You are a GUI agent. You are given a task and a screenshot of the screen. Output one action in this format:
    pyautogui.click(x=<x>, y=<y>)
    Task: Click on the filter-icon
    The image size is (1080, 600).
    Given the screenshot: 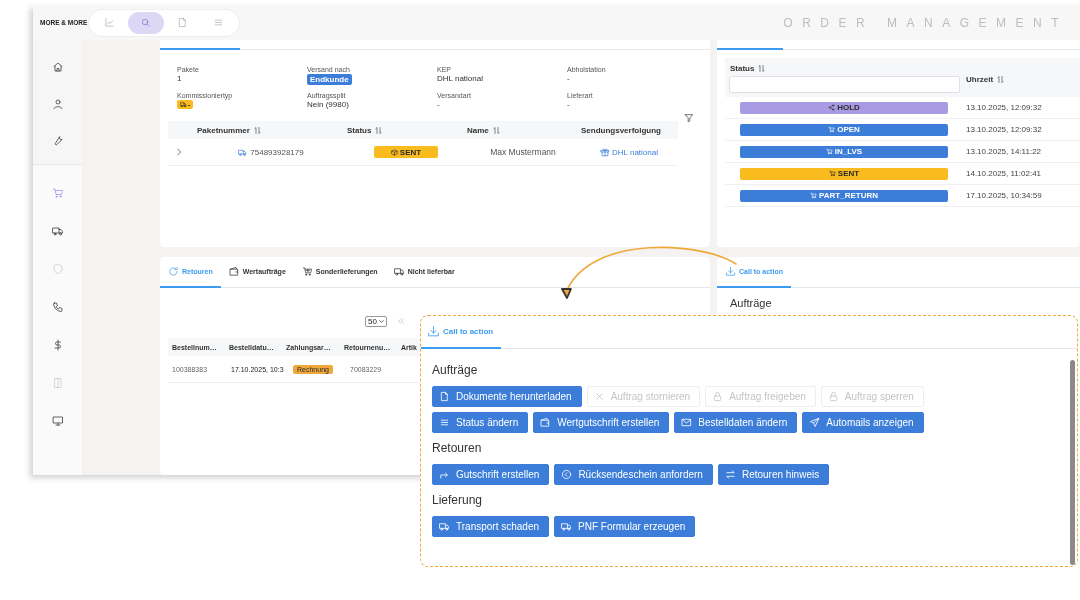 What is the action you would take?
    pyautogui.click(x=689, y=118)
    